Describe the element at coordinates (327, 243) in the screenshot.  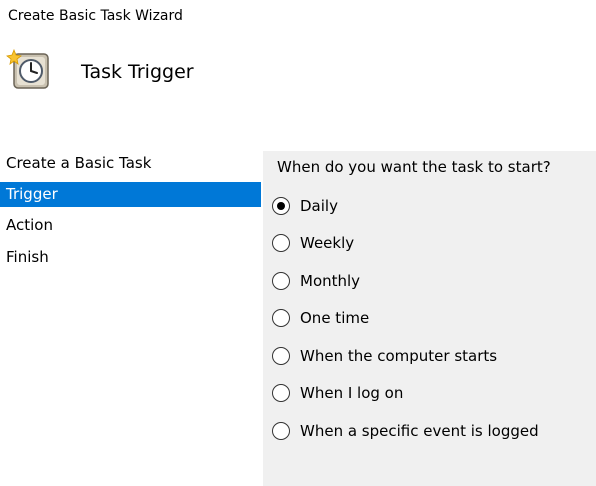
I see `option-label: Weekly` at that location.